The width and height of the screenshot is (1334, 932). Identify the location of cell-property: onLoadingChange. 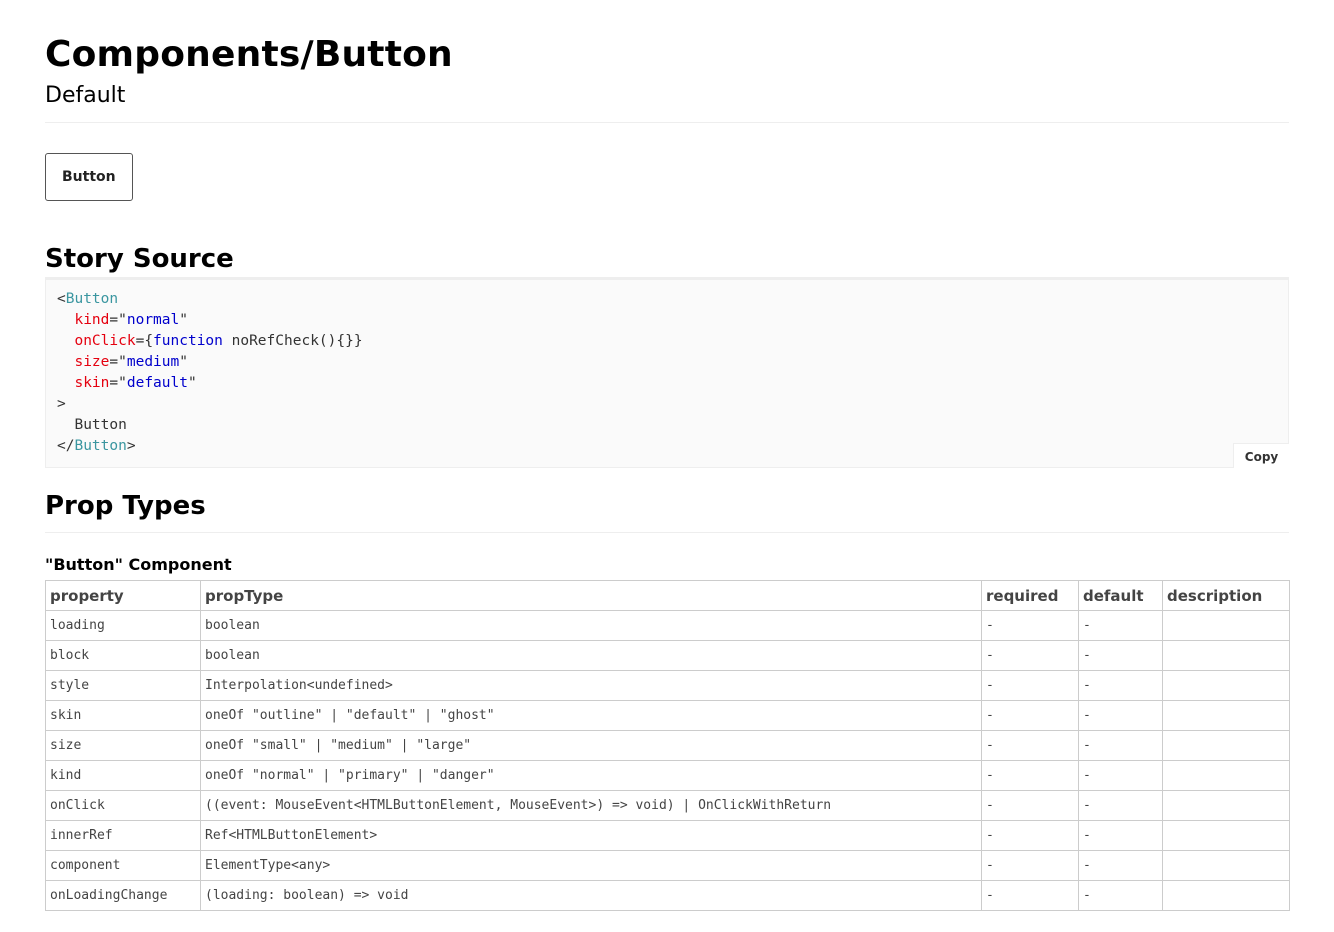
(123, 895).